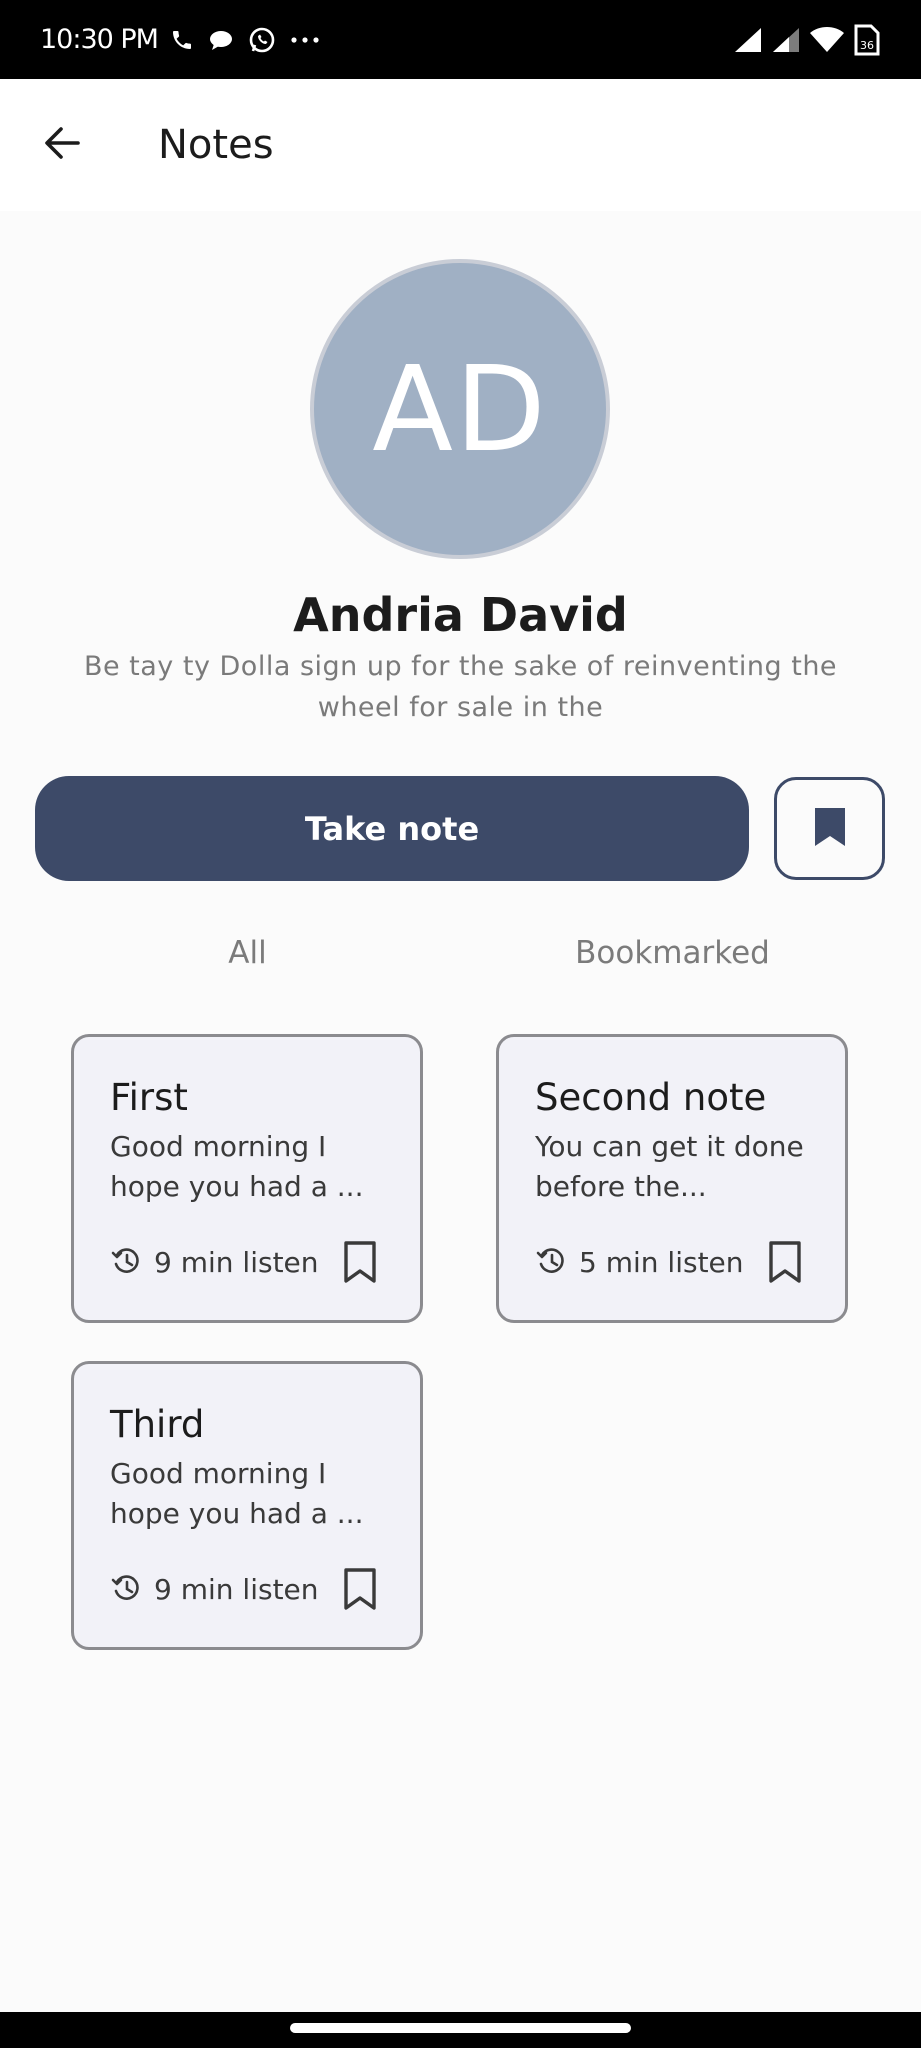  I want to click on status-time: 10:30 PM, so click(99, 39).